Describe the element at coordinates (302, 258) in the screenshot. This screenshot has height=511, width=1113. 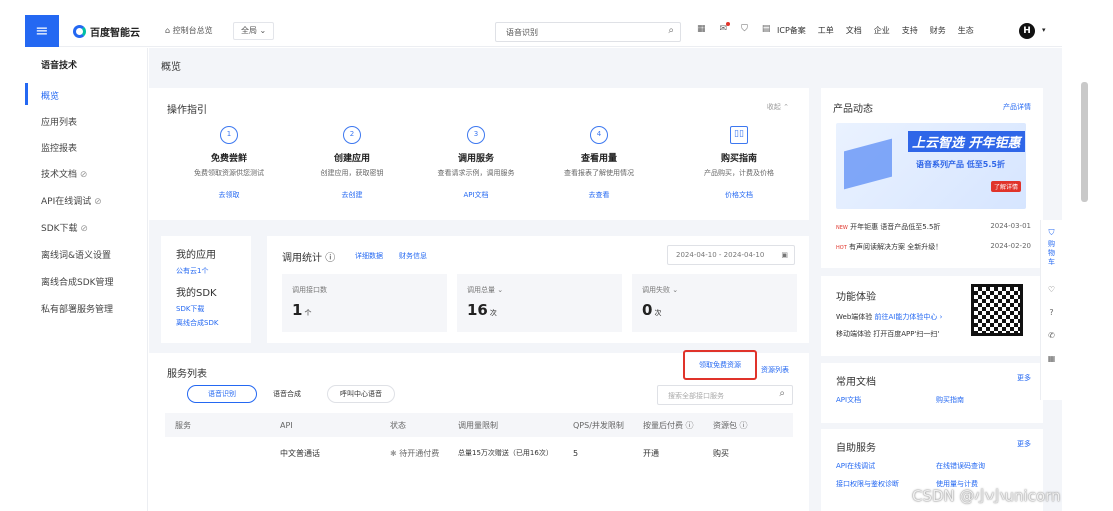
I see `stats-title-text: 调用统计` at that location.